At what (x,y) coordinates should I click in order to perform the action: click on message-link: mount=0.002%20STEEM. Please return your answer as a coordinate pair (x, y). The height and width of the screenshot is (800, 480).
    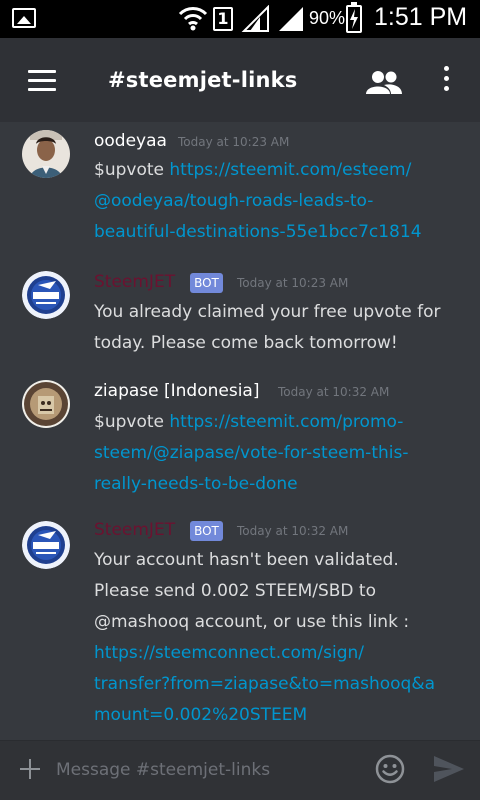
    Looking at the image, I should click on (200, 715).